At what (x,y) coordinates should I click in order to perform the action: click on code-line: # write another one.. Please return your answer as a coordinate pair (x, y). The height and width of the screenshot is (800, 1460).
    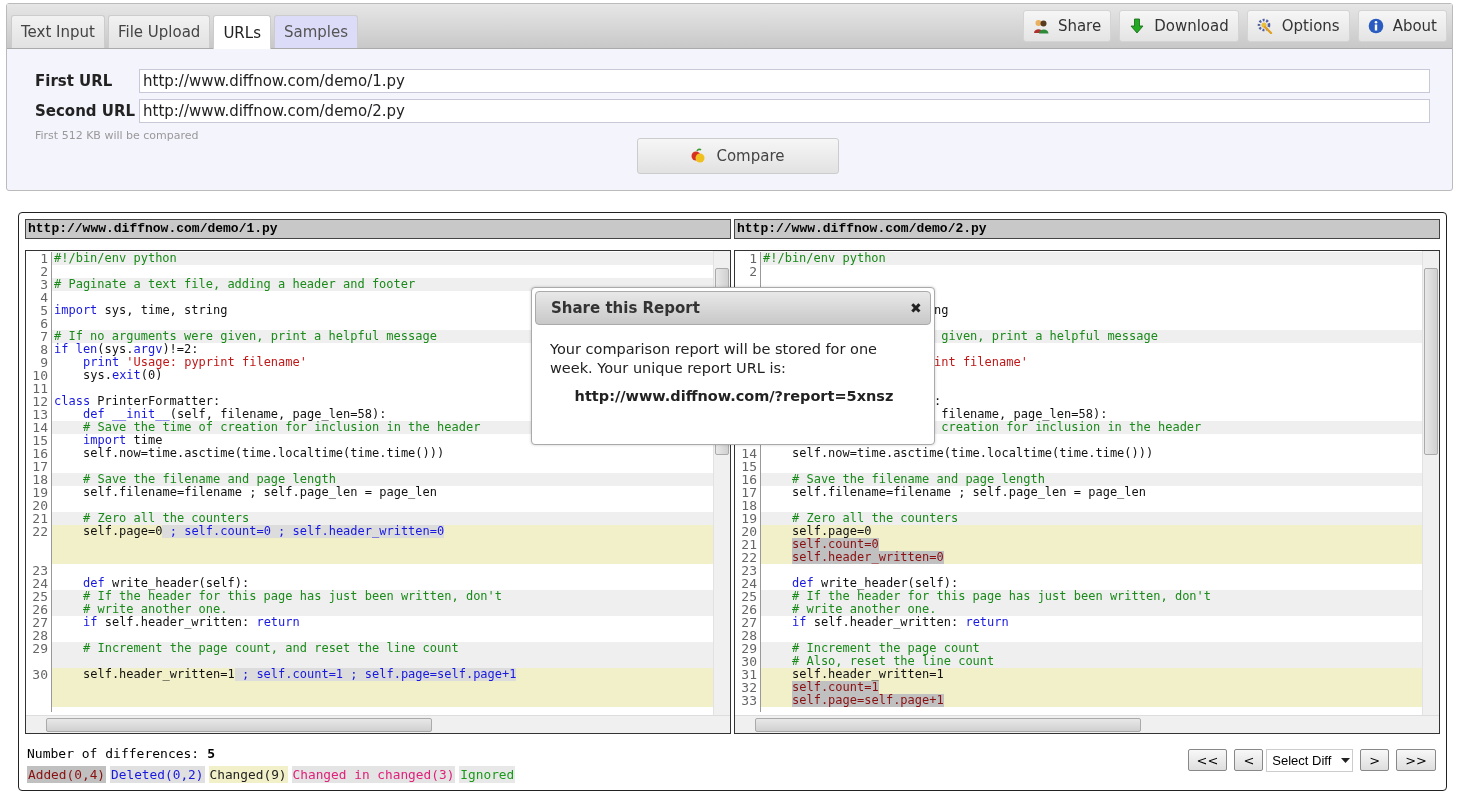
    Looking at the image, I should click on (155, 609).